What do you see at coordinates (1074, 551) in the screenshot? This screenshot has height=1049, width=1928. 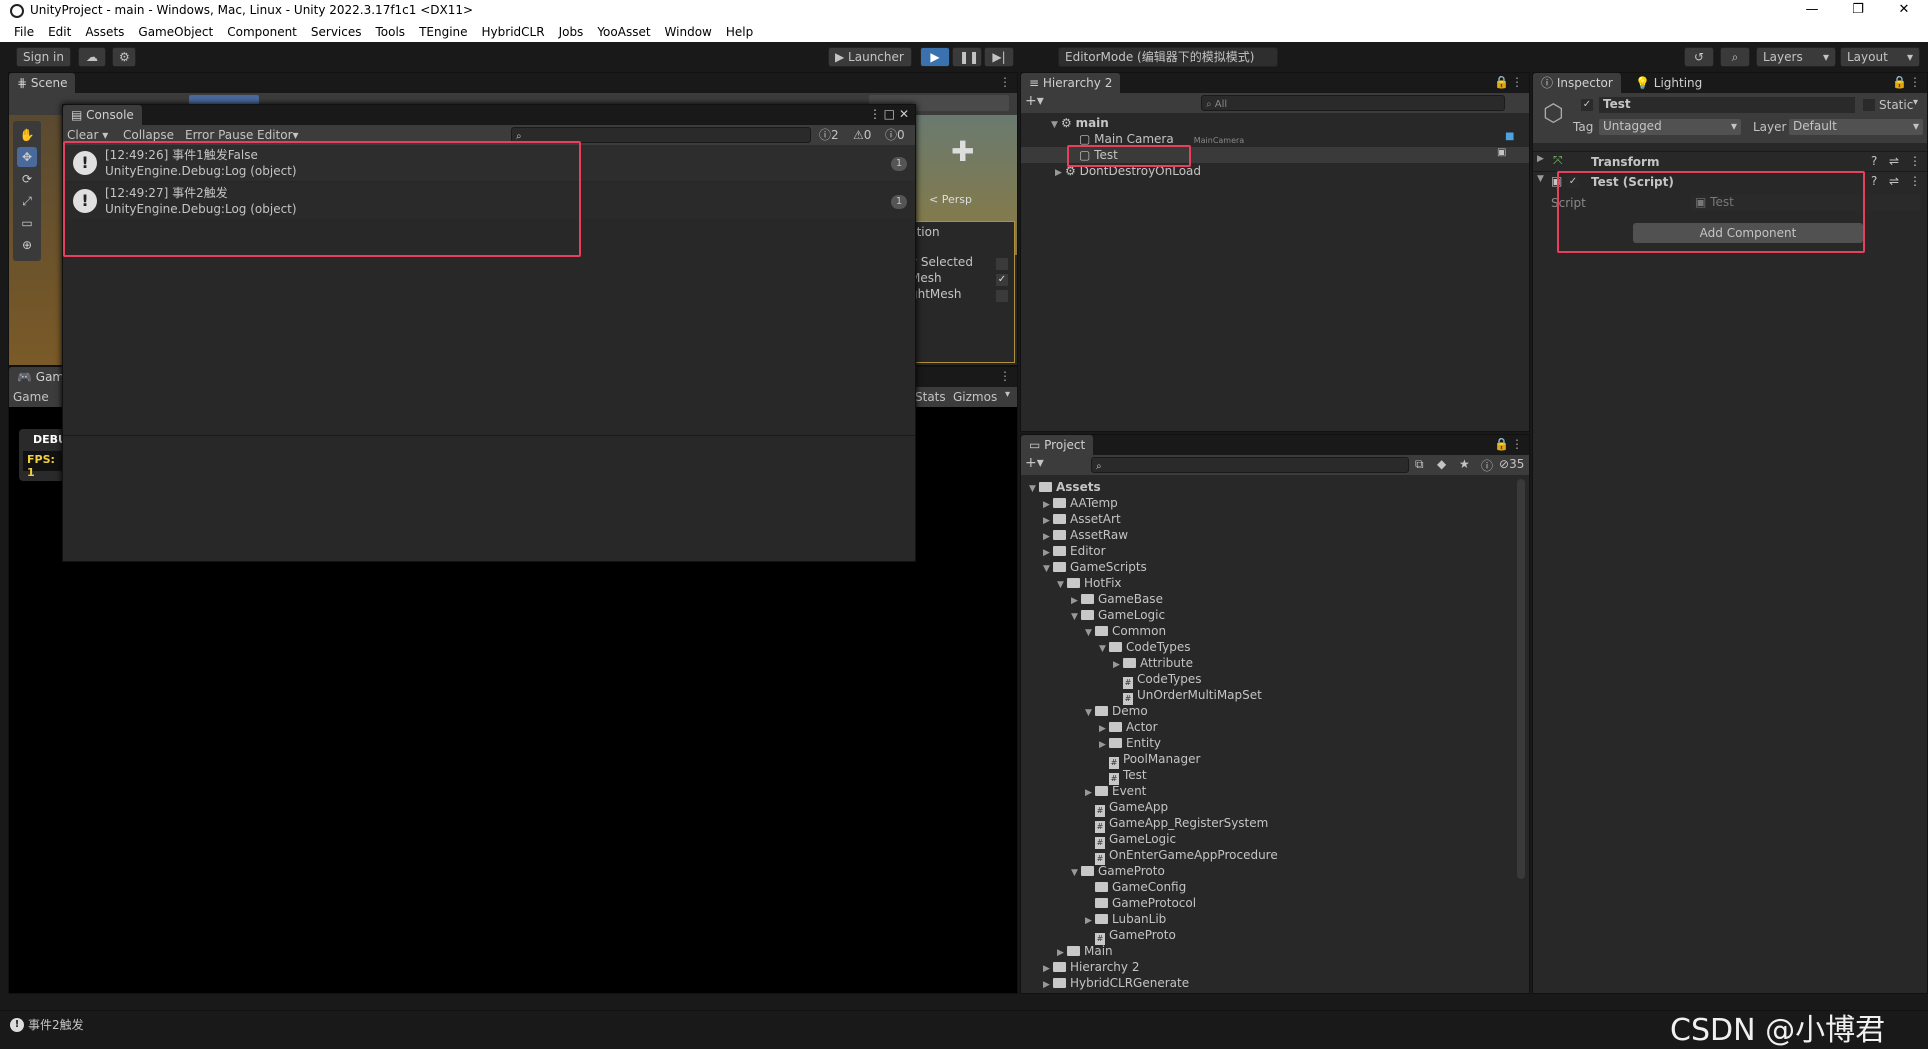 I see `project-tree-item: ▶ Editor` at bounding box center [1074, 551].